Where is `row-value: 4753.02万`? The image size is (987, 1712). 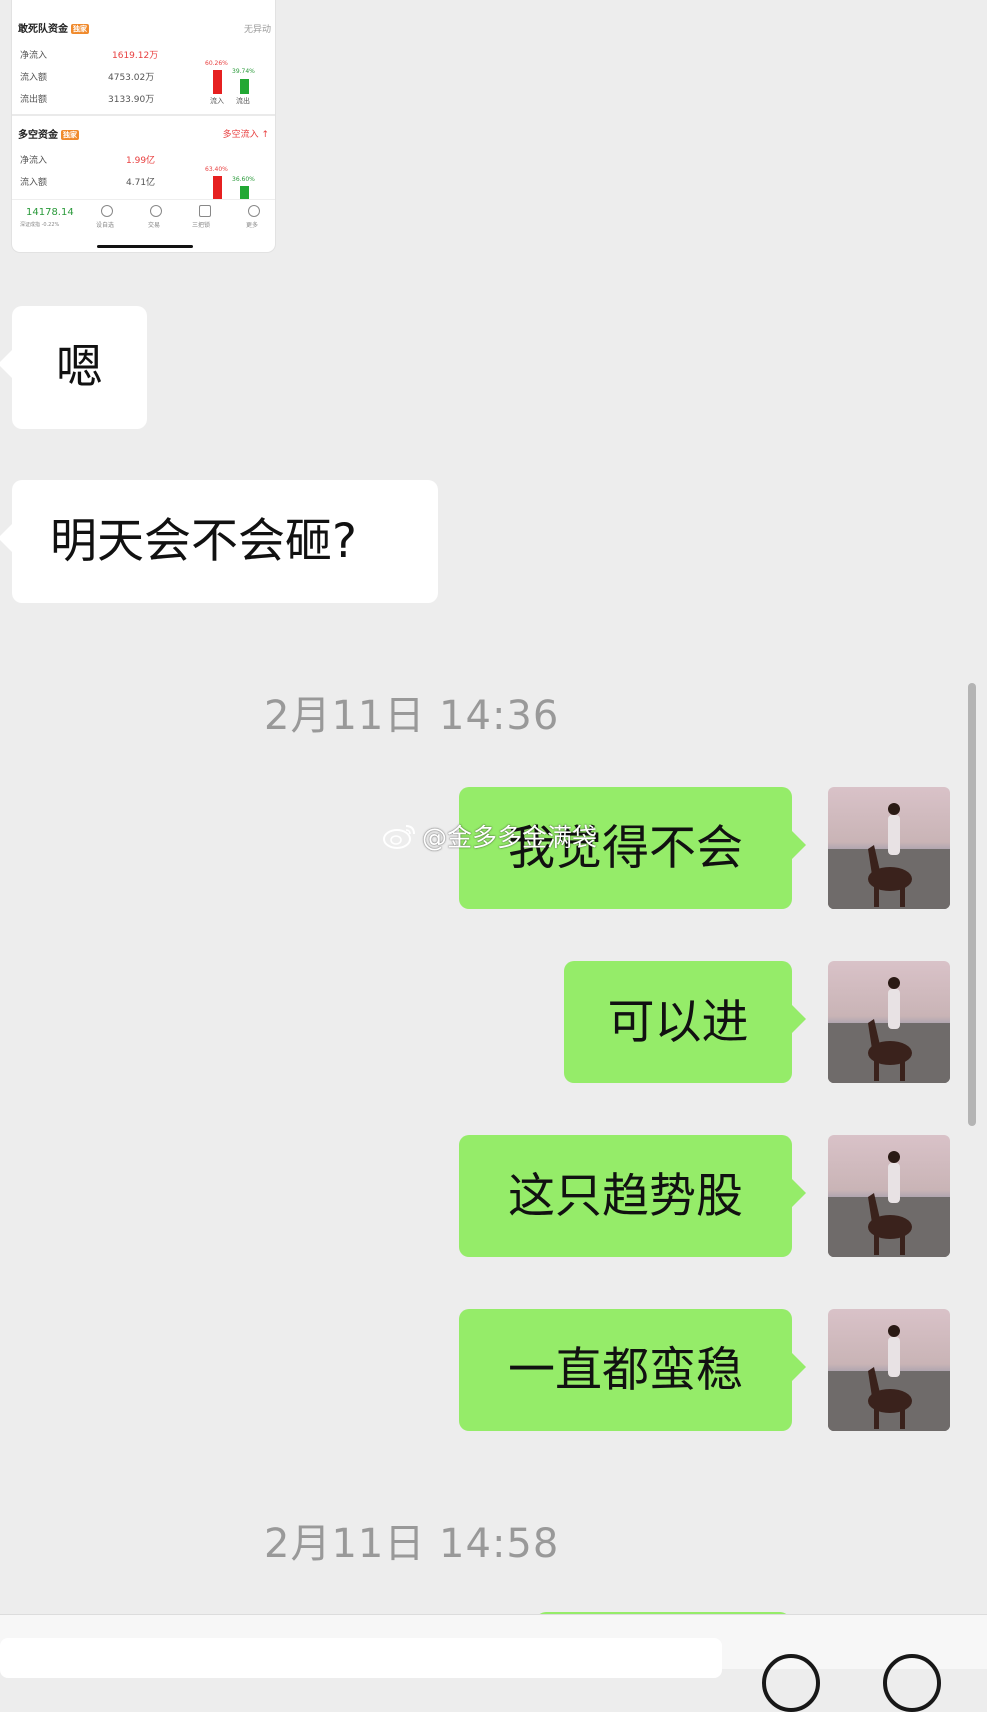
row-value: 4753.02万 is located at coordinates (131, 78).